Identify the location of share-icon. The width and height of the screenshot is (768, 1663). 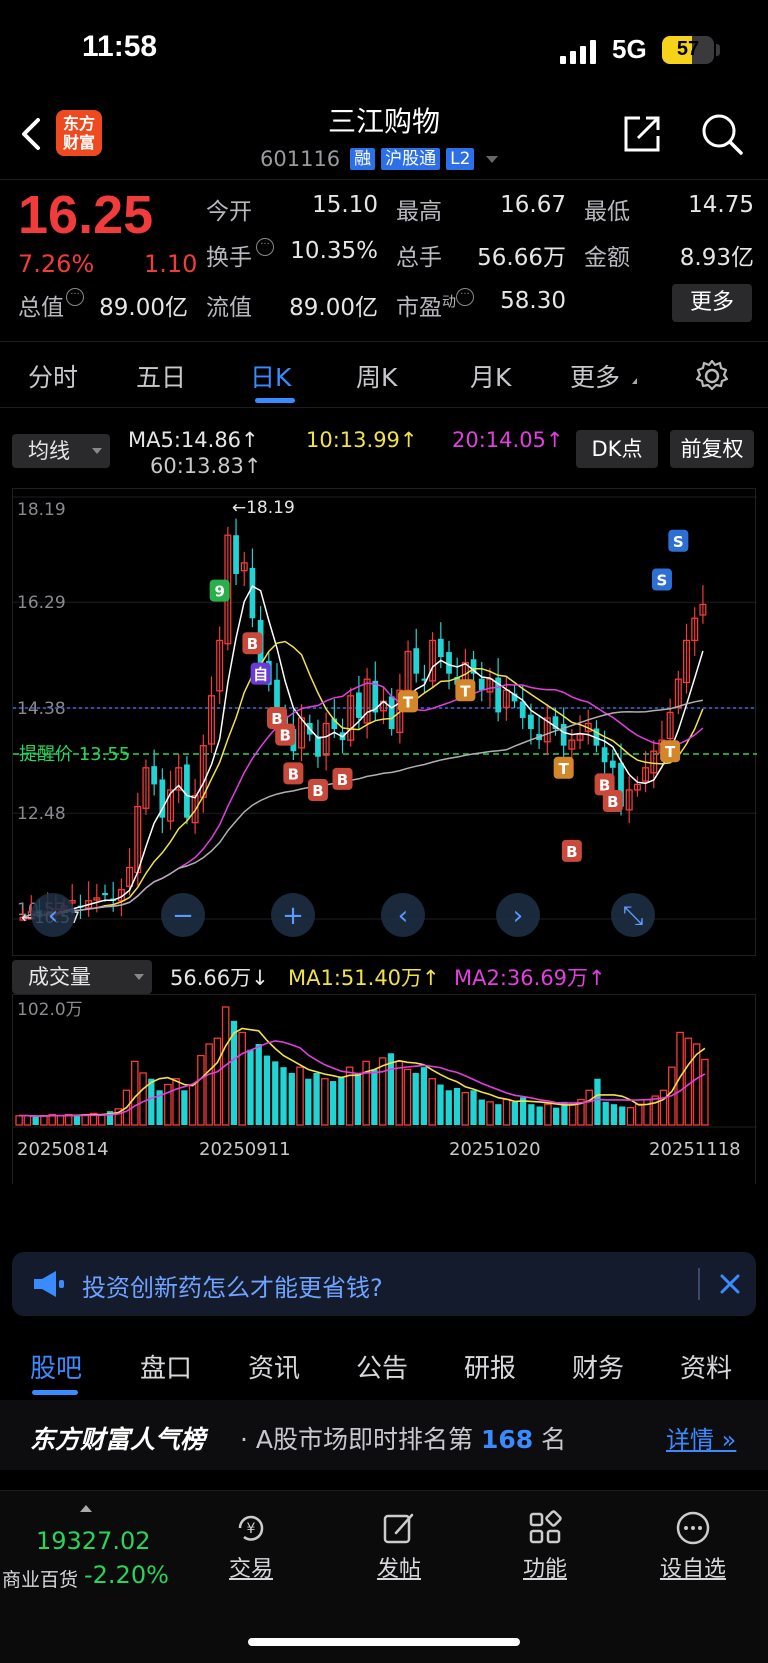
(642, 134).